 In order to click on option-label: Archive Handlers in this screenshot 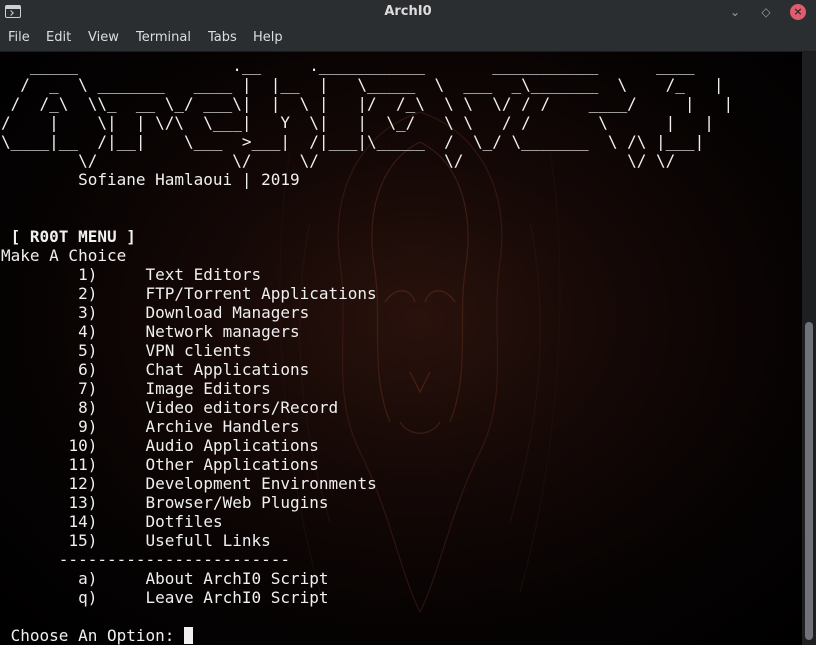, I will do `click(222, 426)`.